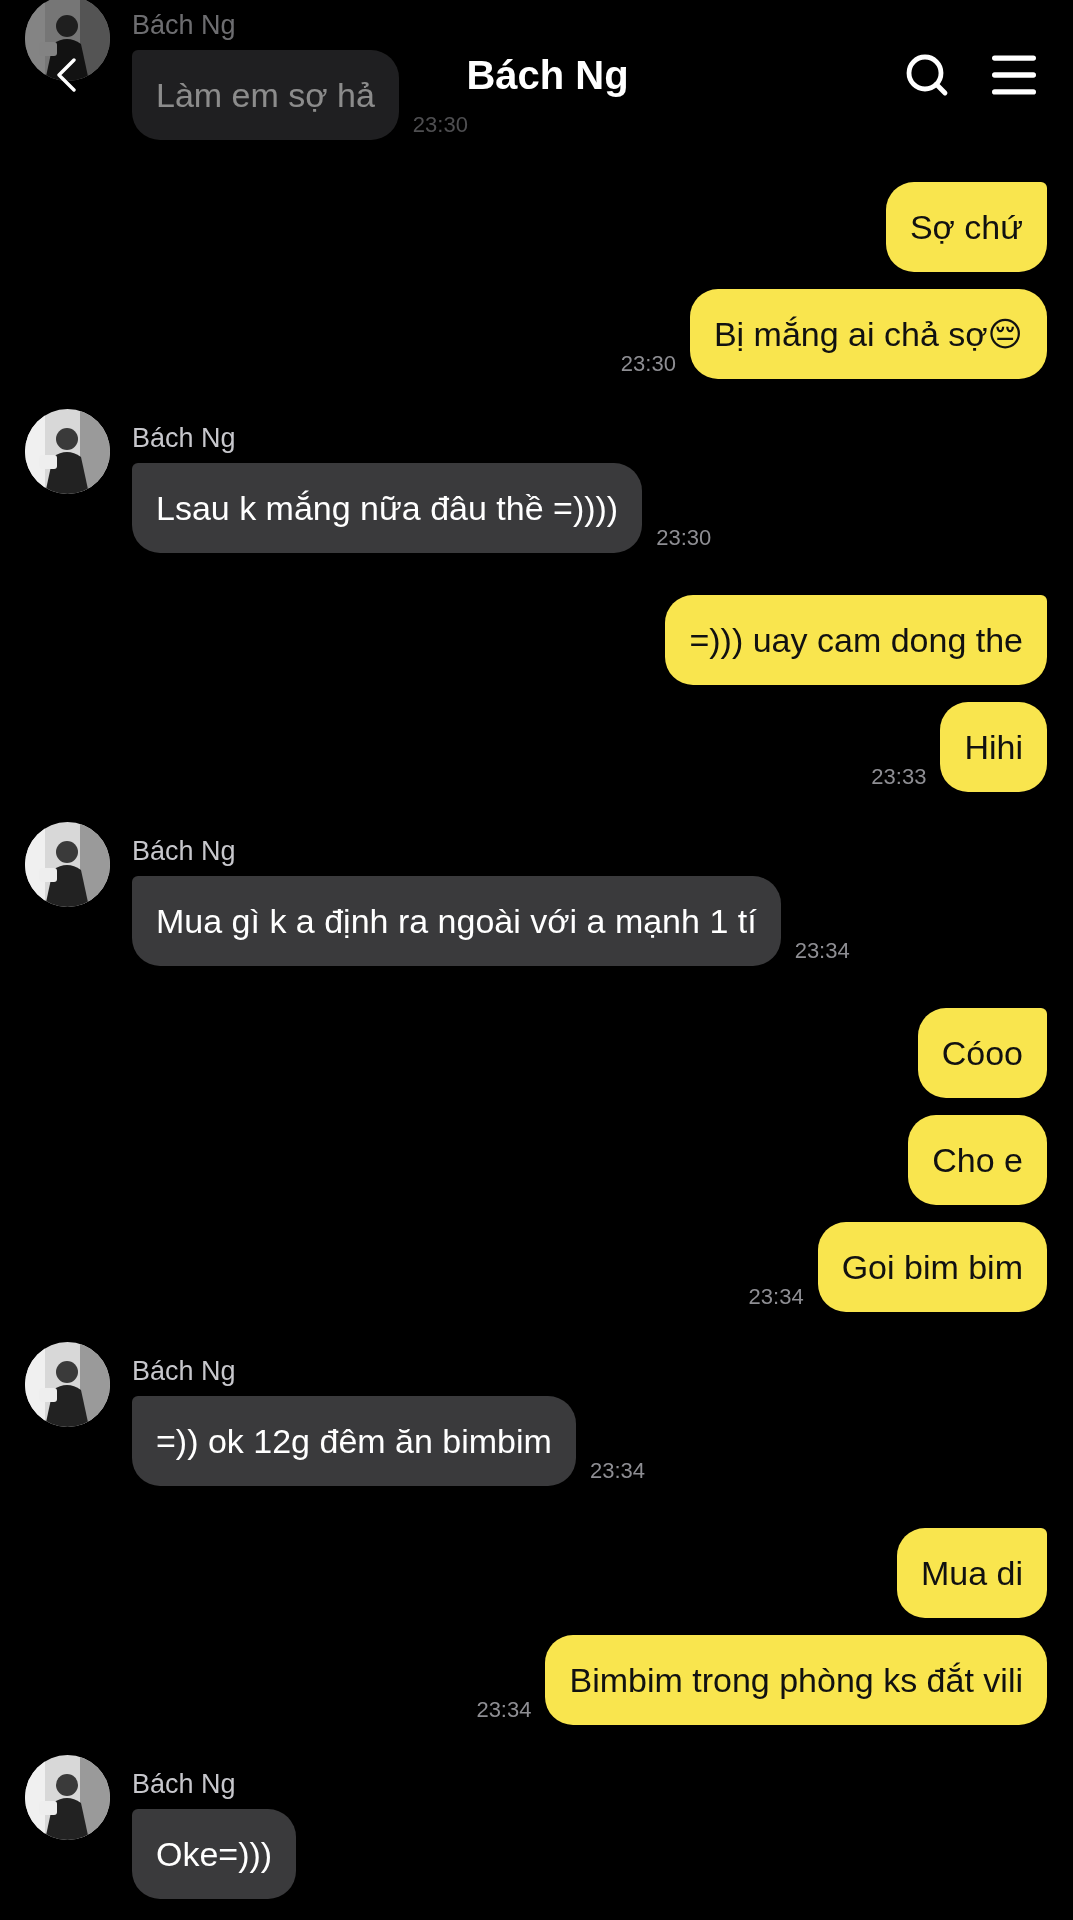  Describe the element at coordinates (66, 75) in the screenshot. I see `back-button` at that location.